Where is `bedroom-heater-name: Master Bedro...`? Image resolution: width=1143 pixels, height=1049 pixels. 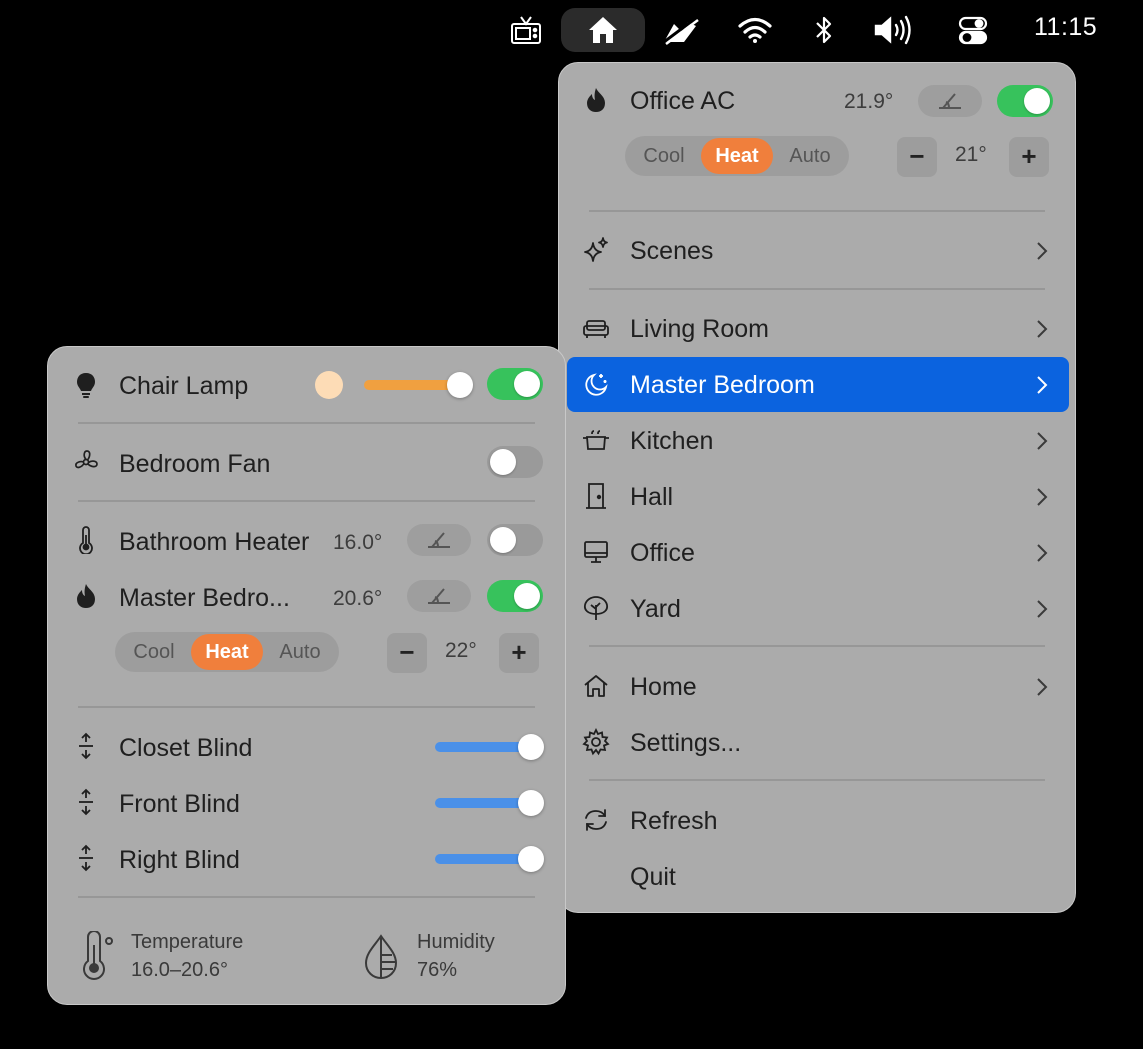 bedroom-heater-name: Master Bedro... is located at coordinates (204, 598).